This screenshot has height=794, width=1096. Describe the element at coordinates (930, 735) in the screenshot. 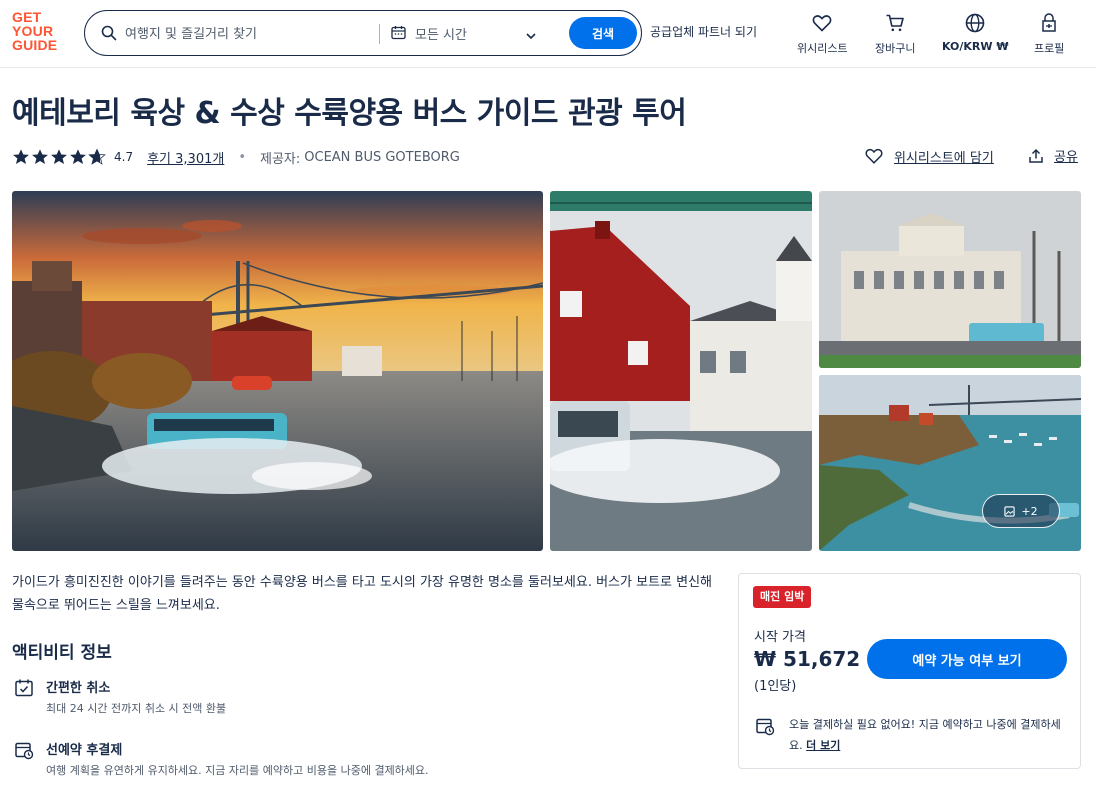

I see `pay-later-info: 오늘 결제하실 필요 없어요! 지금 예약하고 나중에 결제하세요. 더 보기` at that location.